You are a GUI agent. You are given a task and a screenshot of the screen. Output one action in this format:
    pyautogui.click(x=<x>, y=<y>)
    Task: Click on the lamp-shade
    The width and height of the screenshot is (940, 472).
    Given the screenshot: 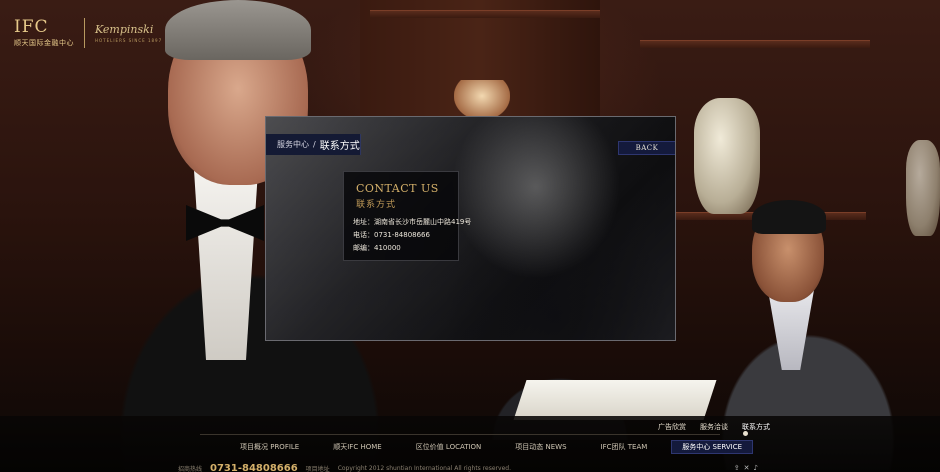 What is the action you would take?
    pyautogui.click(x=482, y=100)
    